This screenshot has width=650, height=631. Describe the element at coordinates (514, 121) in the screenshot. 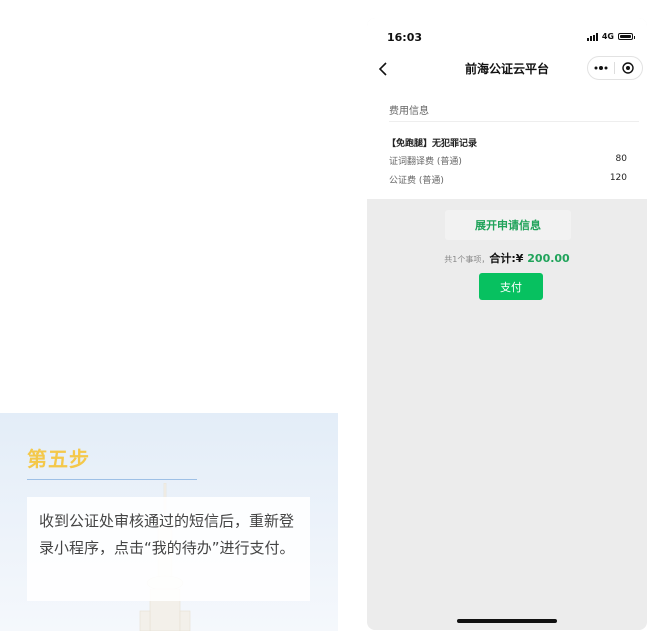

I see `section-divider` at that location.